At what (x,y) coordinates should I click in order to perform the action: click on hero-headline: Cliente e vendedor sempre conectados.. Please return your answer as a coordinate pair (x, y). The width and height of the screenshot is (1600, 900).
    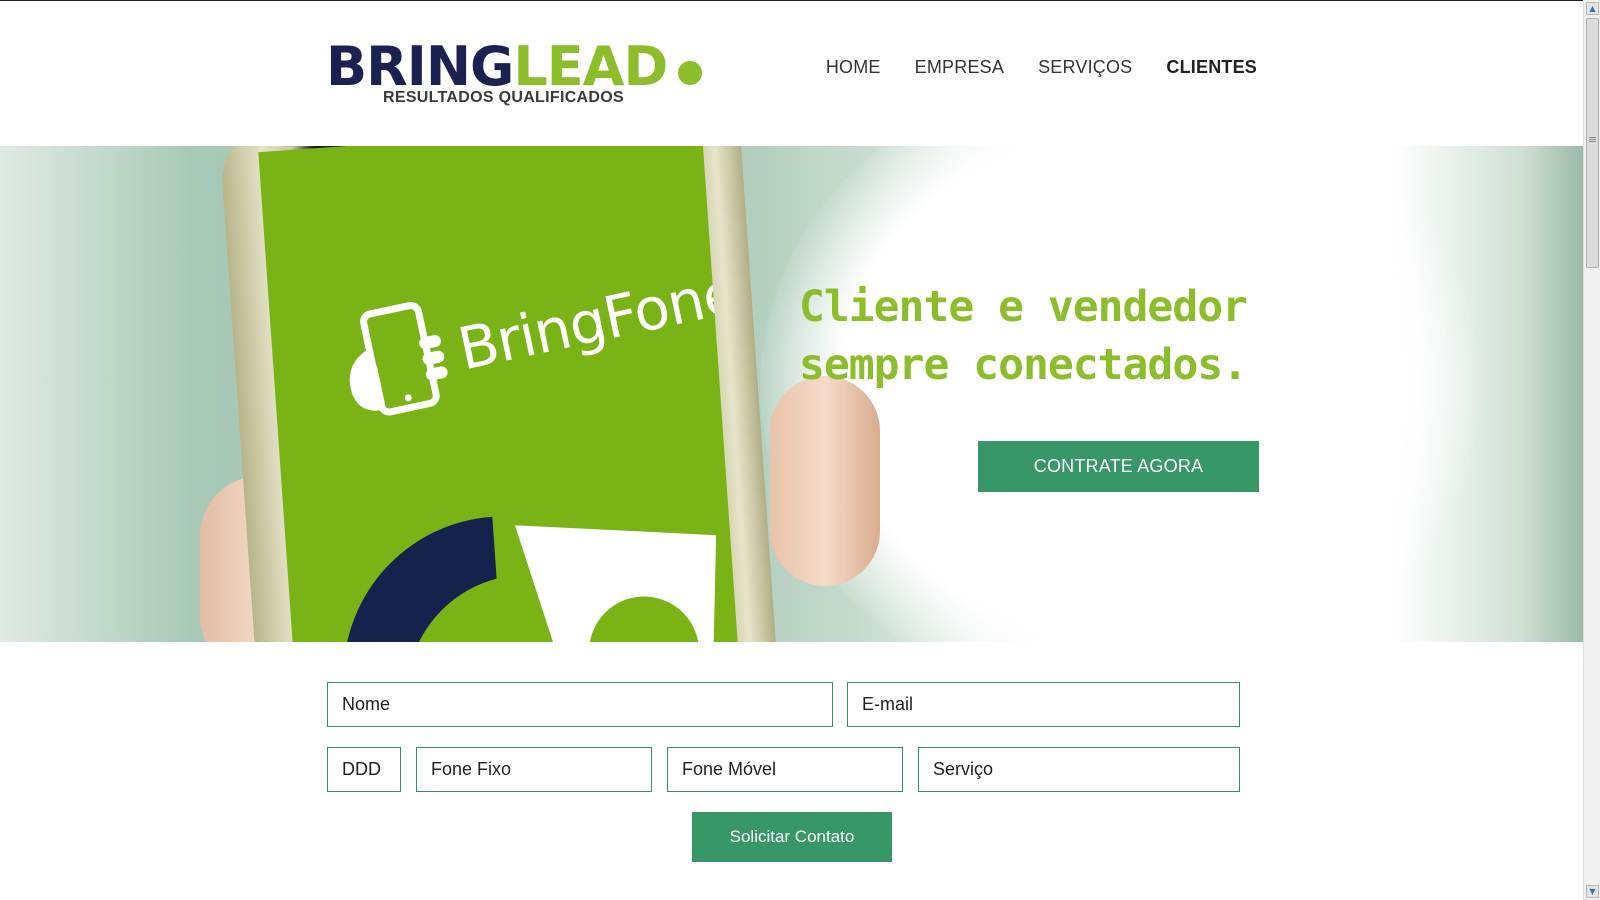
    Looking at the image, I should click on (1023, 336).